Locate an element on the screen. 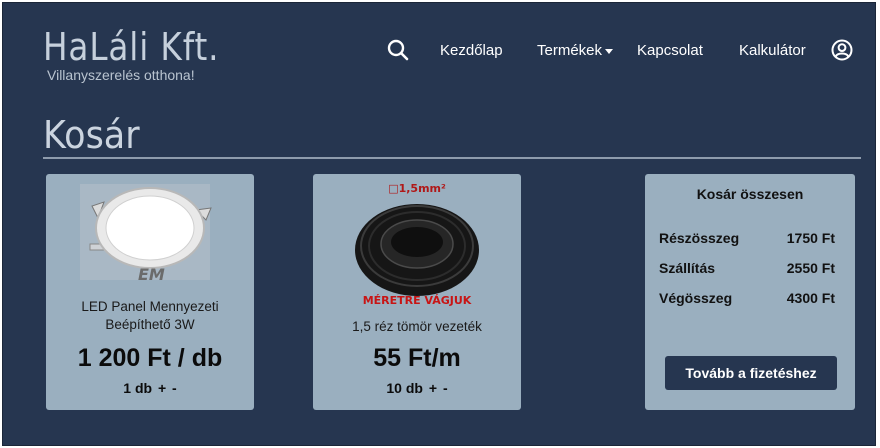 This screenshot has height=448, width=880. chevron-down-icon is located at coordinates (609, 51).